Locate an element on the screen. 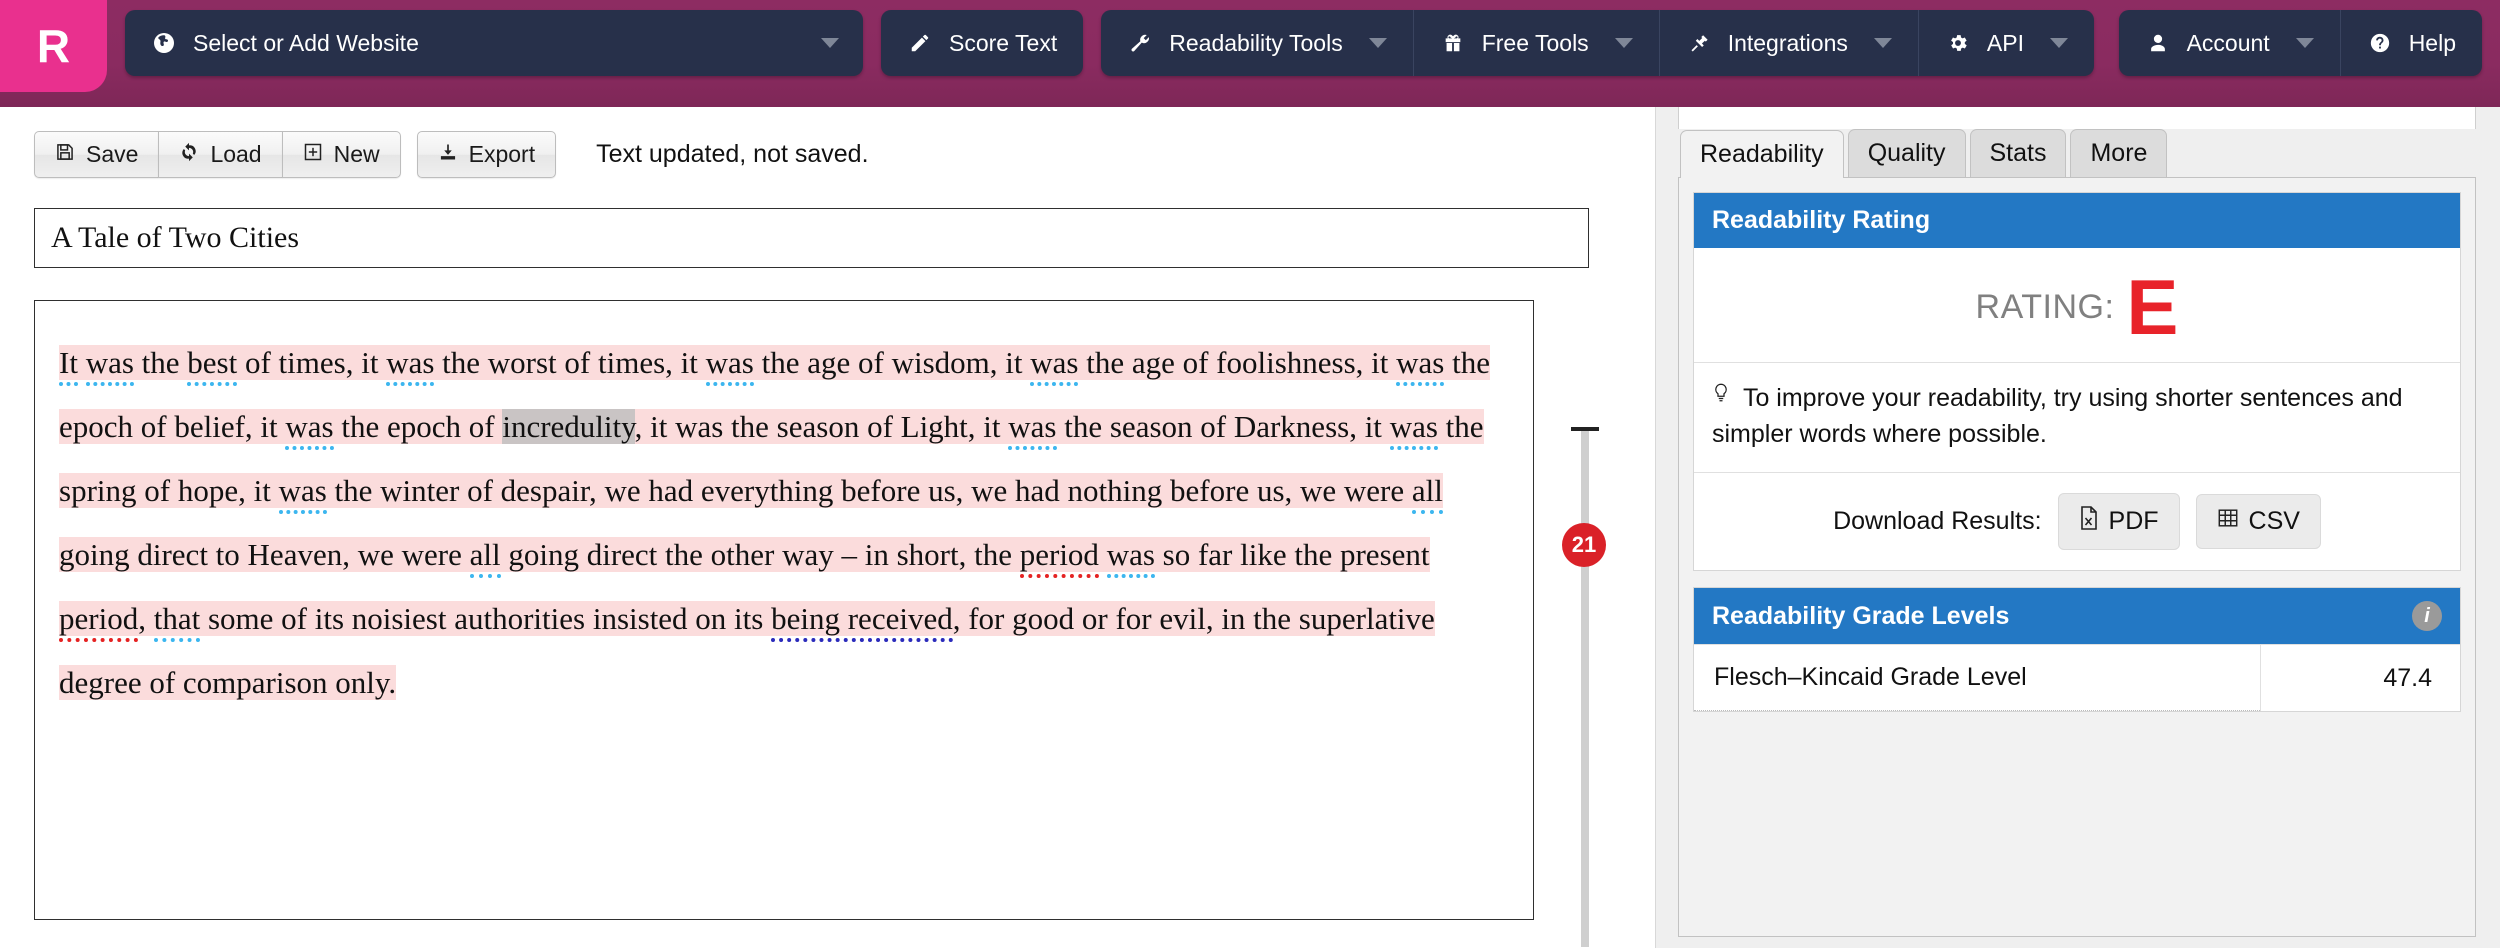  help-button: Help is located at coordinates (2411, 43).